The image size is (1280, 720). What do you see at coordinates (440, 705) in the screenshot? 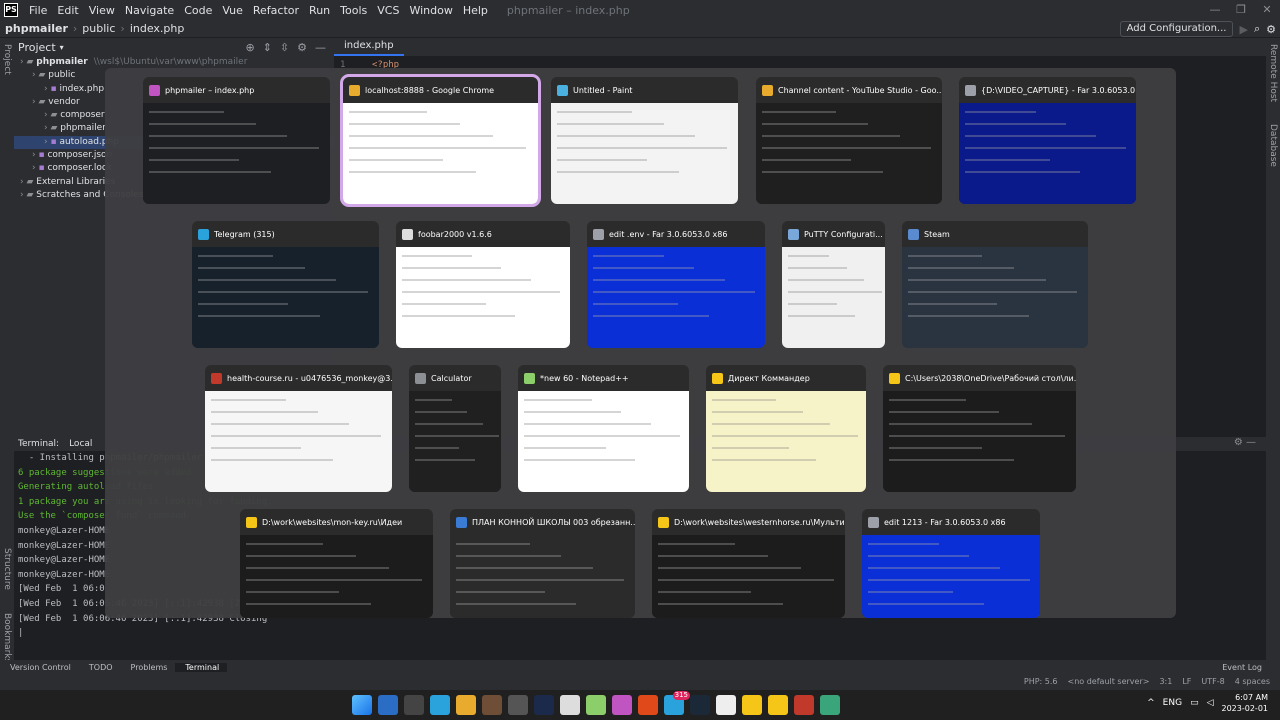
I see `monitor-taskbar-icon` at bounding box center [440, 705].